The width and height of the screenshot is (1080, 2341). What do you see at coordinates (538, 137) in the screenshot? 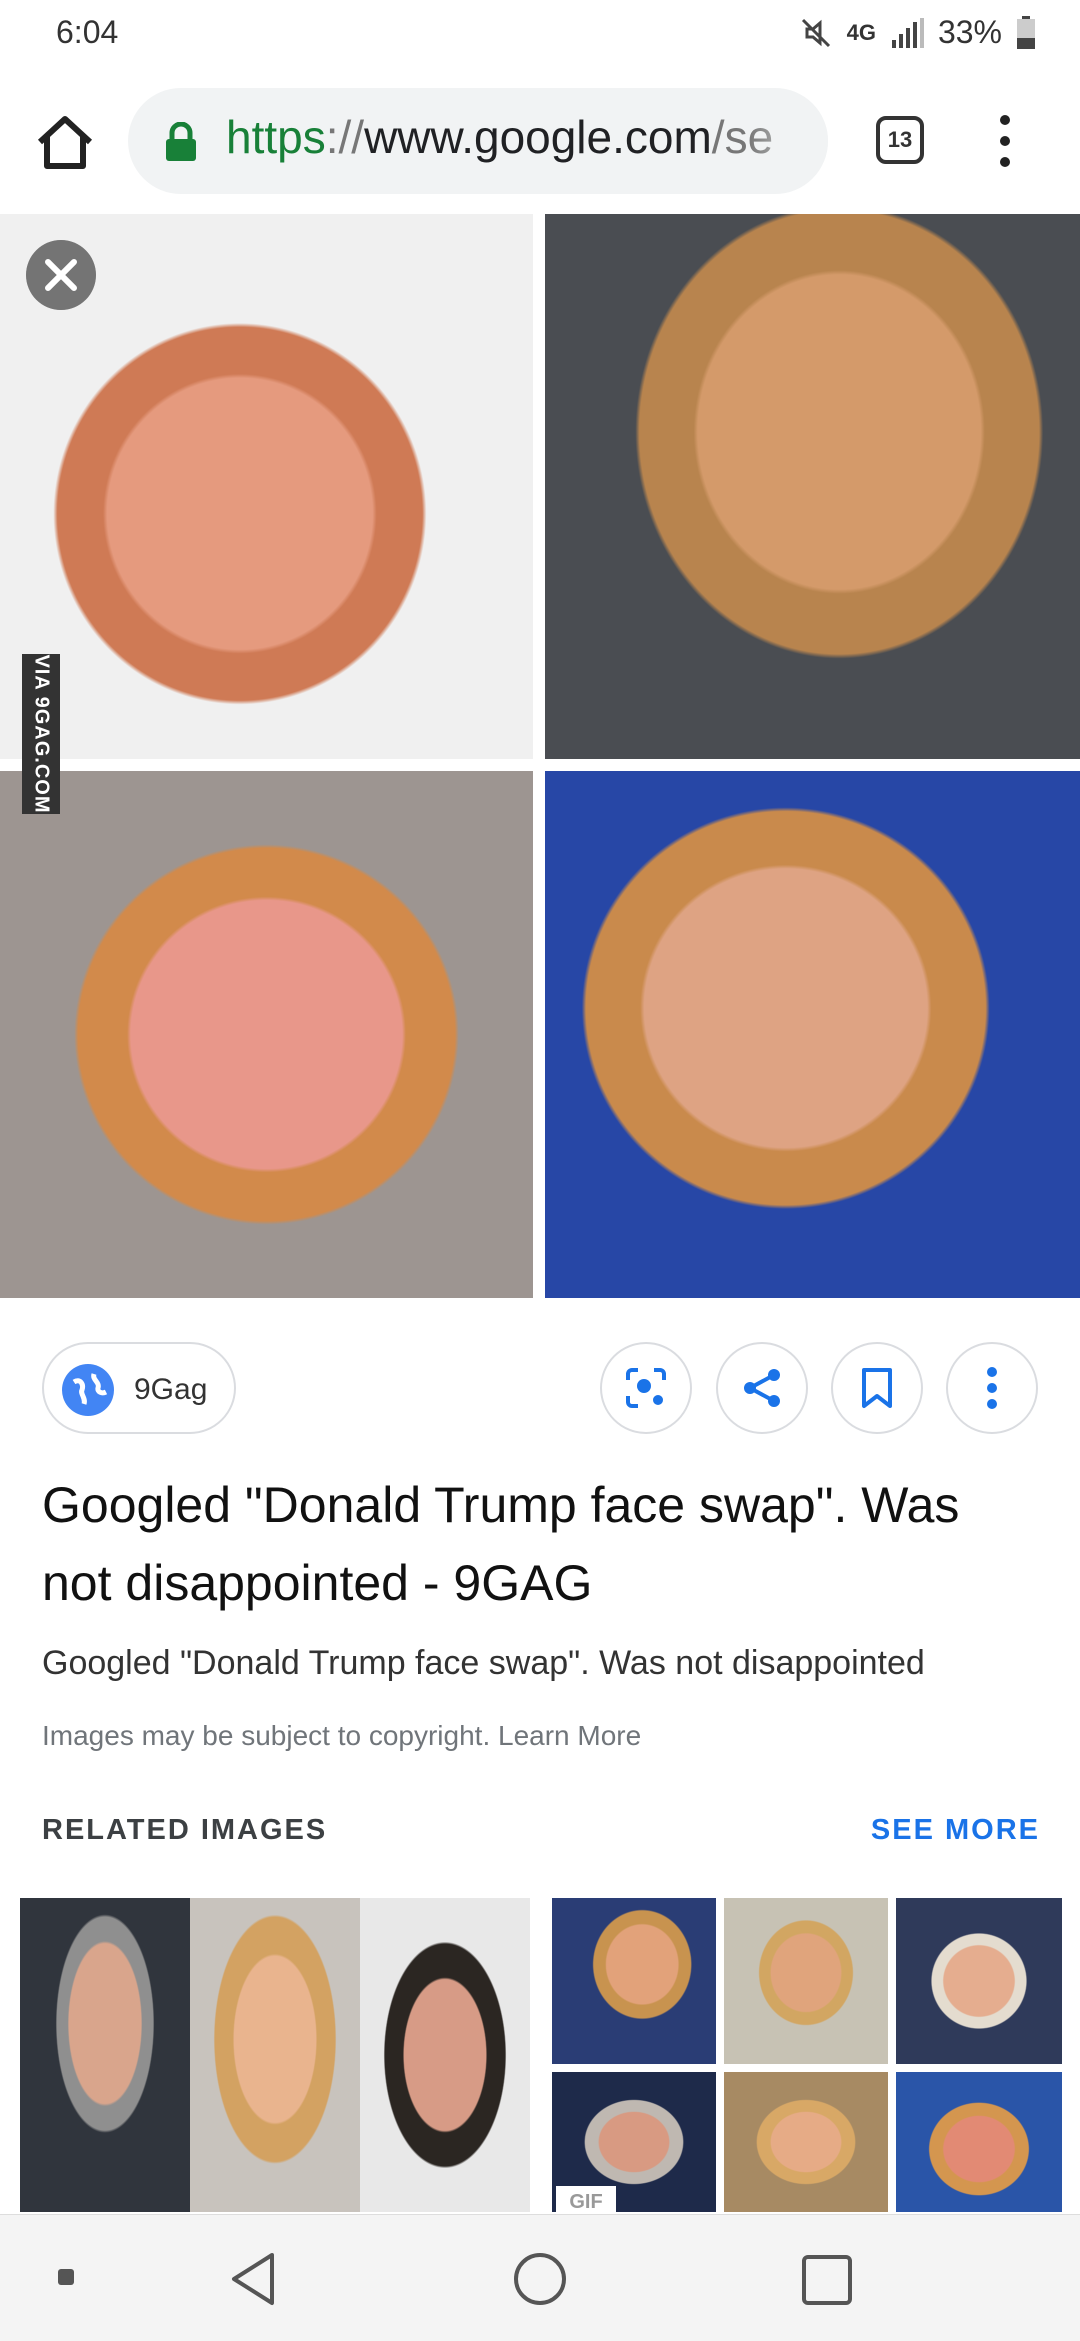
I see `url-host: www.google.com` at bounding box center [538, 137].